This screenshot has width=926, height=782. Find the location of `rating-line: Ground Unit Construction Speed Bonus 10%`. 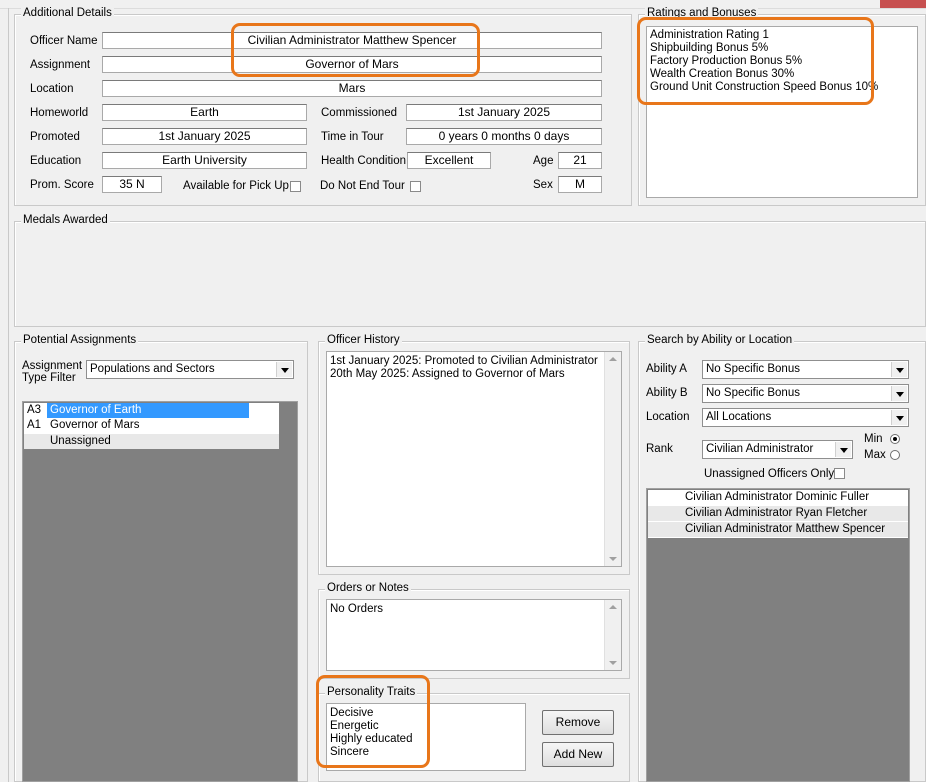

rating-line: Ground Unit Construction Speed Bonus 10% is located at coordinates (764, 87).